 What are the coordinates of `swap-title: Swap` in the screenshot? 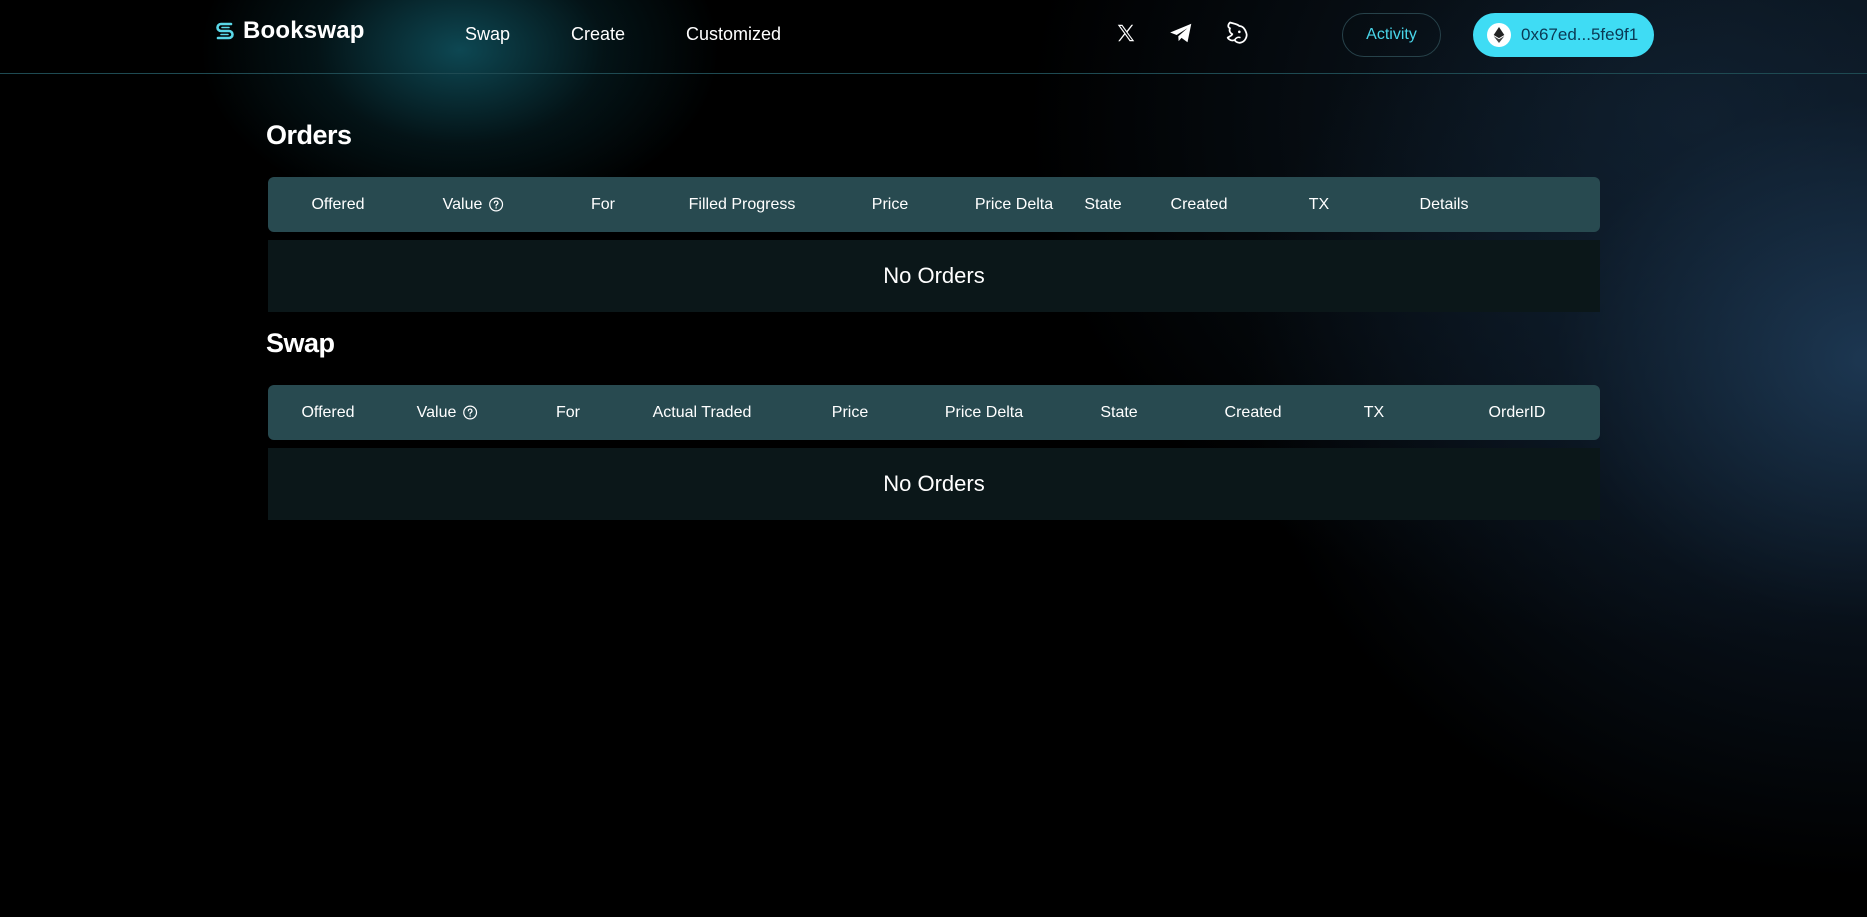 It's located at (300, 343).